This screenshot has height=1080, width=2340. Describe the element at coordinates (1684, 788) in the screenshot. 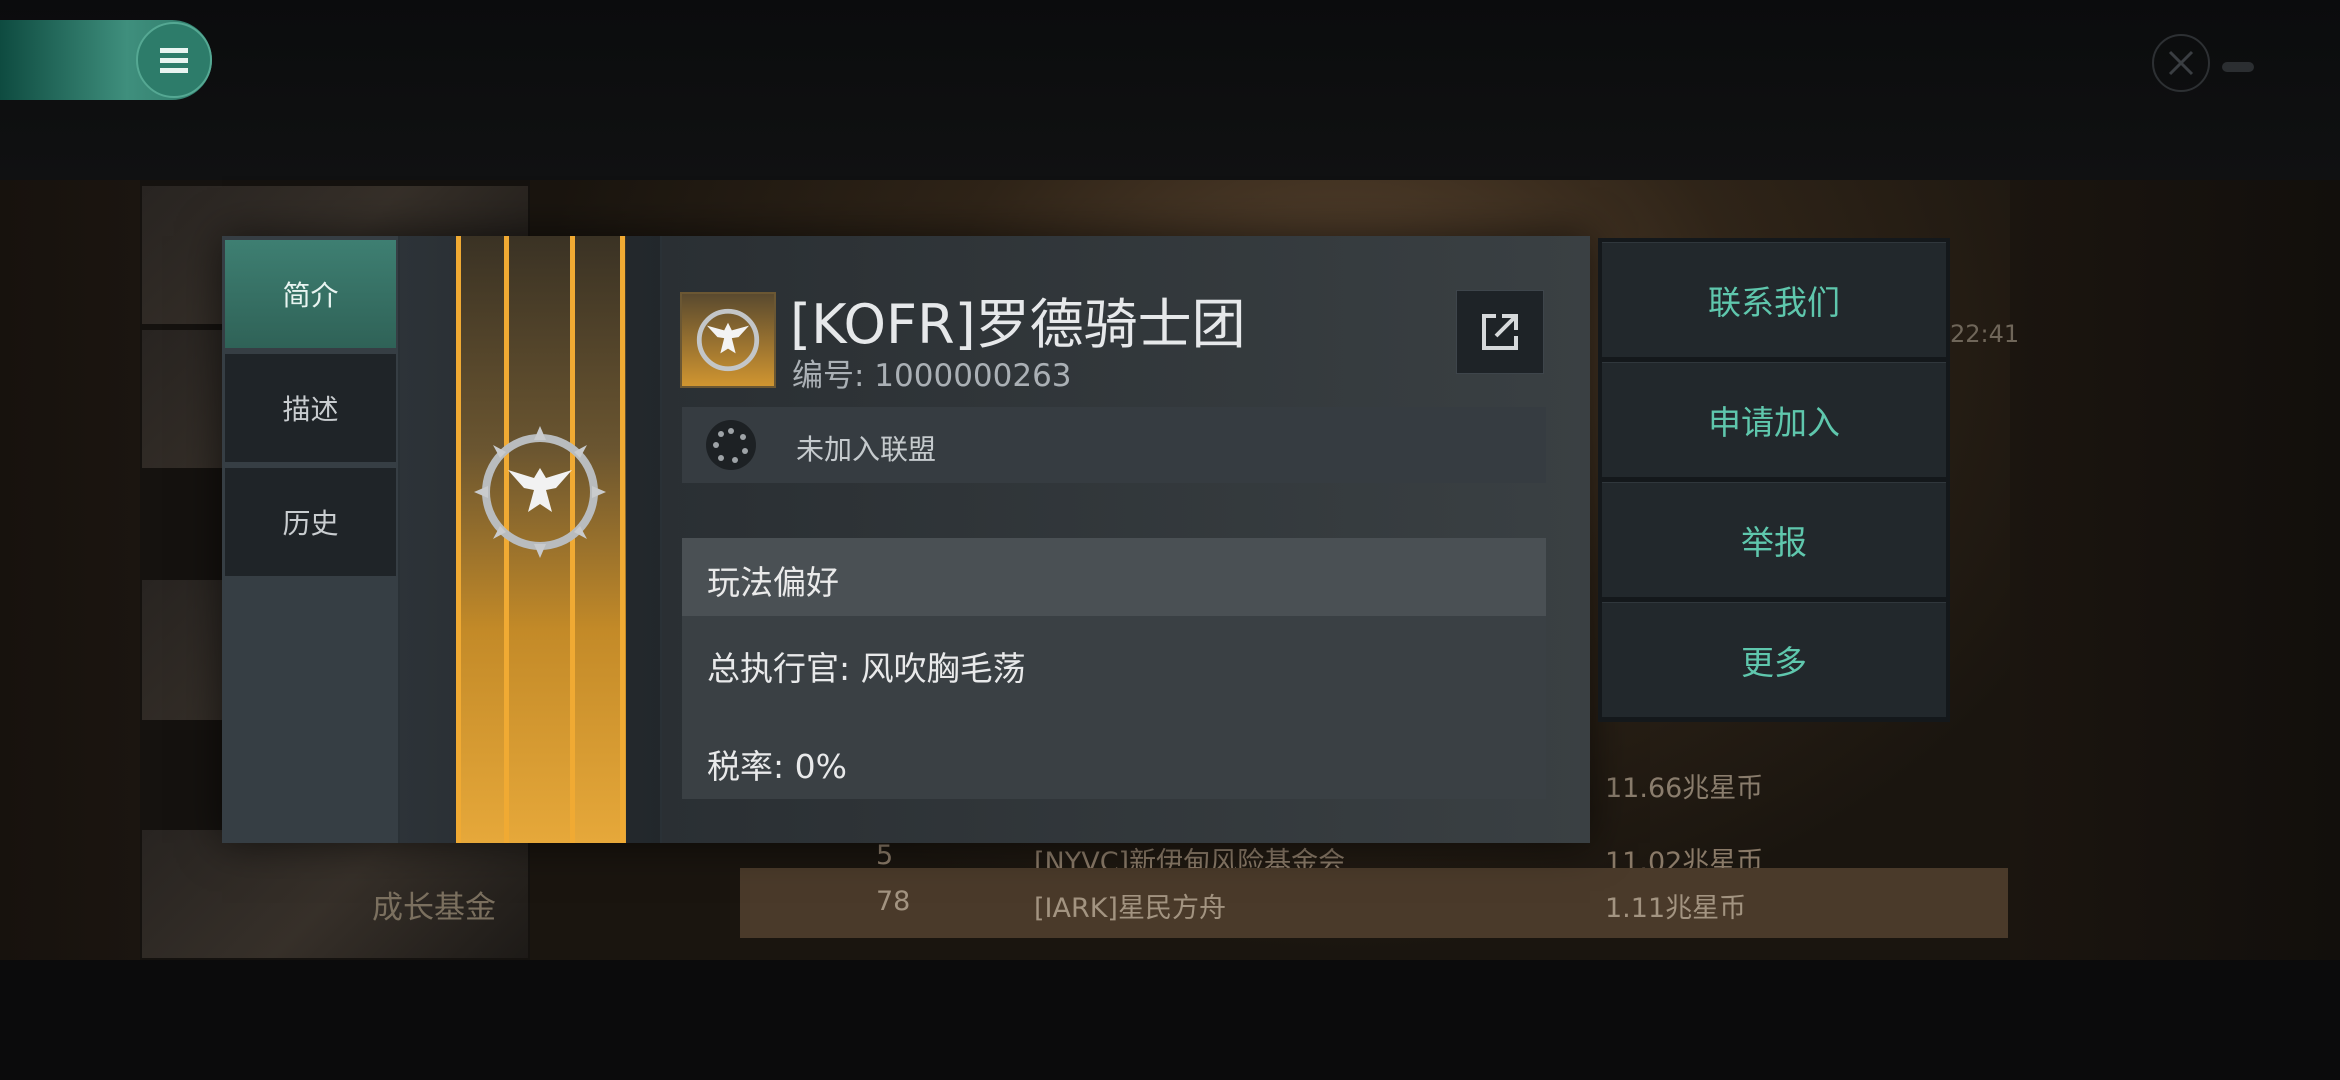

I see `background-amount: 11.66兆星币` at that location.